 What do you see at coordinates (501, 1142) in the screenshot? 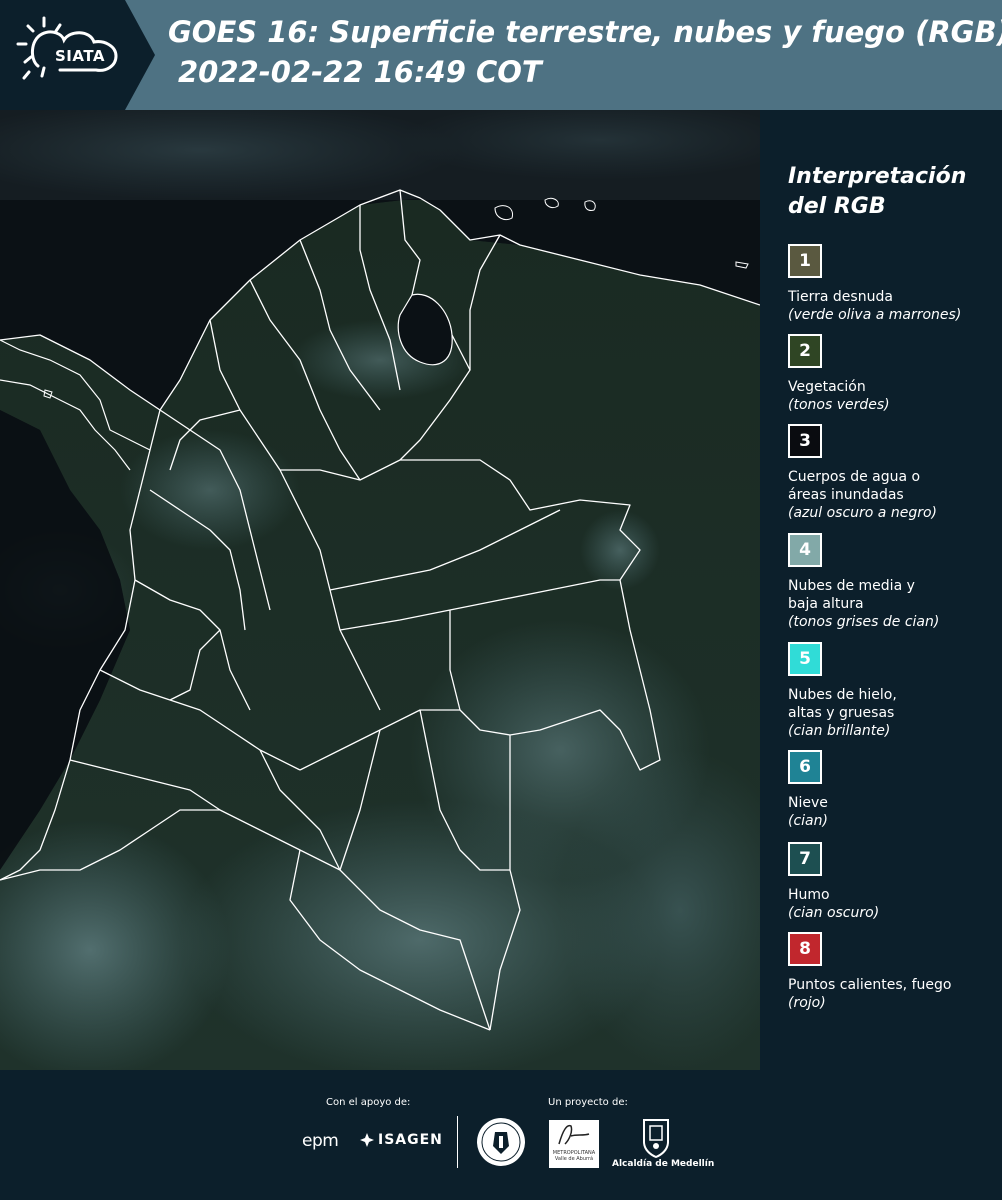
I see `university-seal-icon` at bounding box center [501, 1142].